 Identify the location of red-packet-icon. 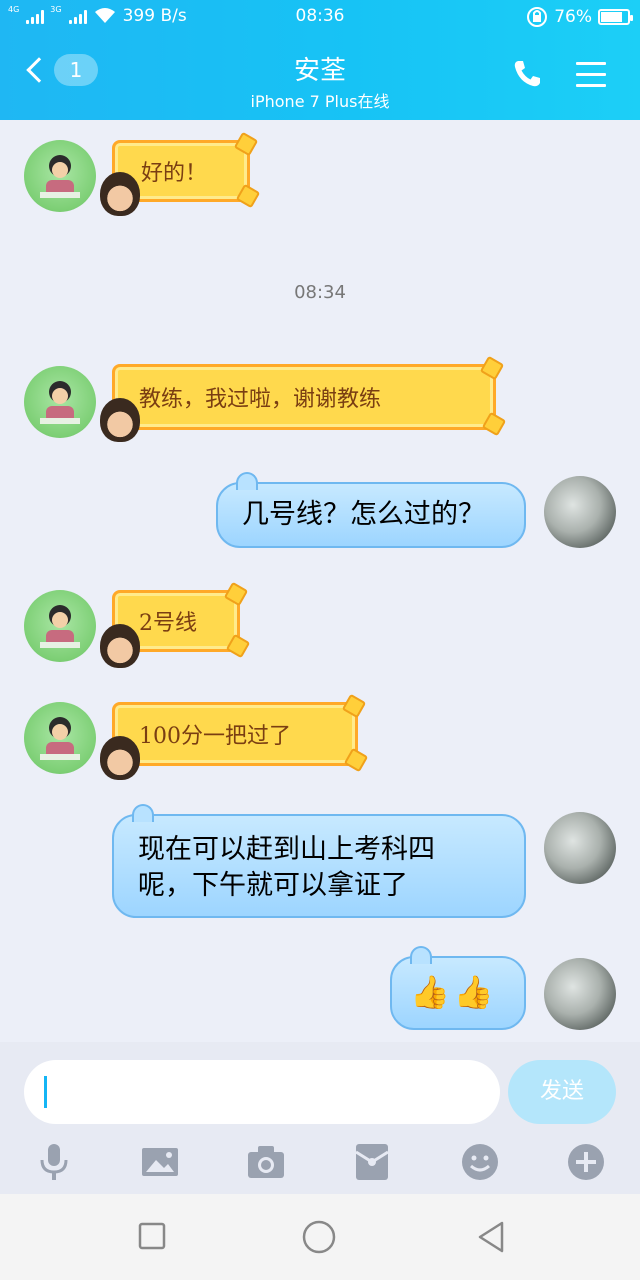
(372, 1162).